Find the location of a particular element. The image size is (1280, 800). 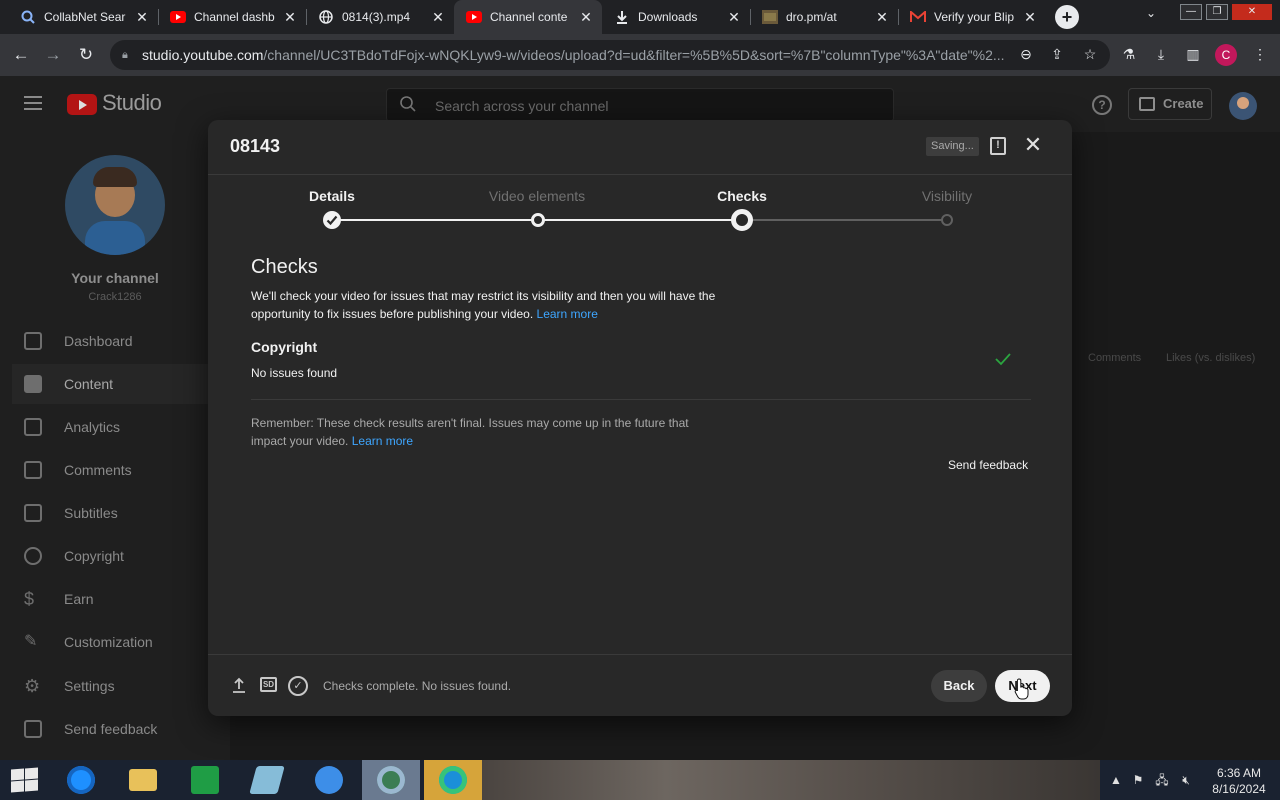

edge-icon is located at coordinates (453, 780).